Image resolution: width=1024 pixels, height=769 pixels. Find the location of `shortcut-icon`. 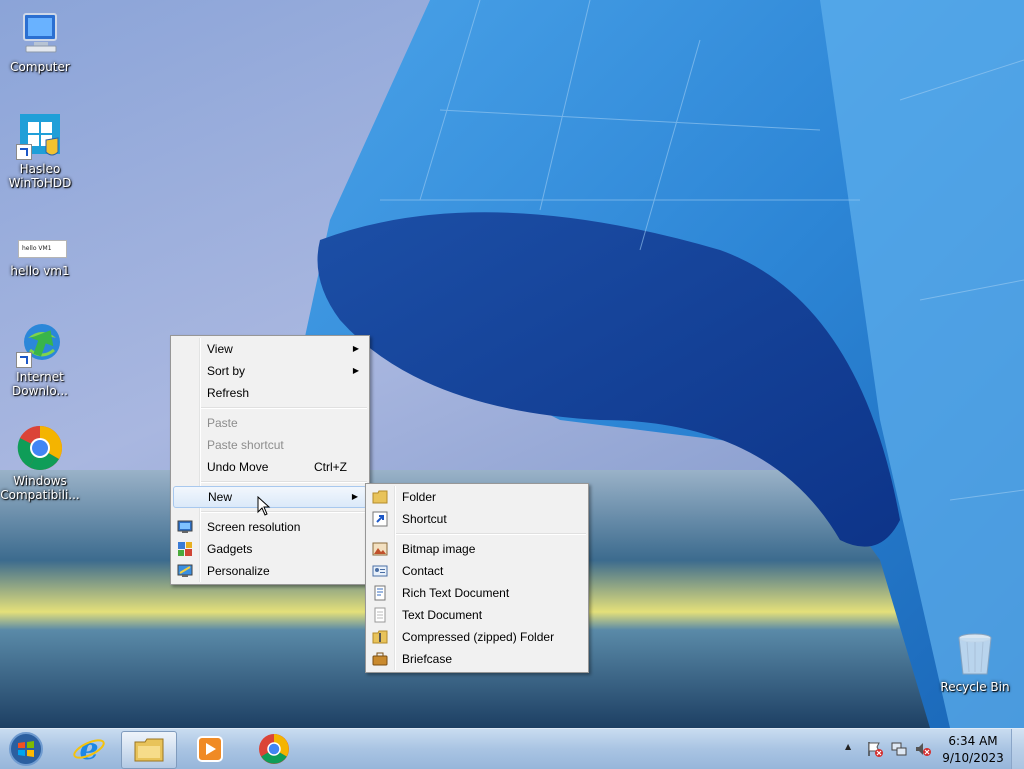

shortcut-icon is located at coordinates (380, 519).